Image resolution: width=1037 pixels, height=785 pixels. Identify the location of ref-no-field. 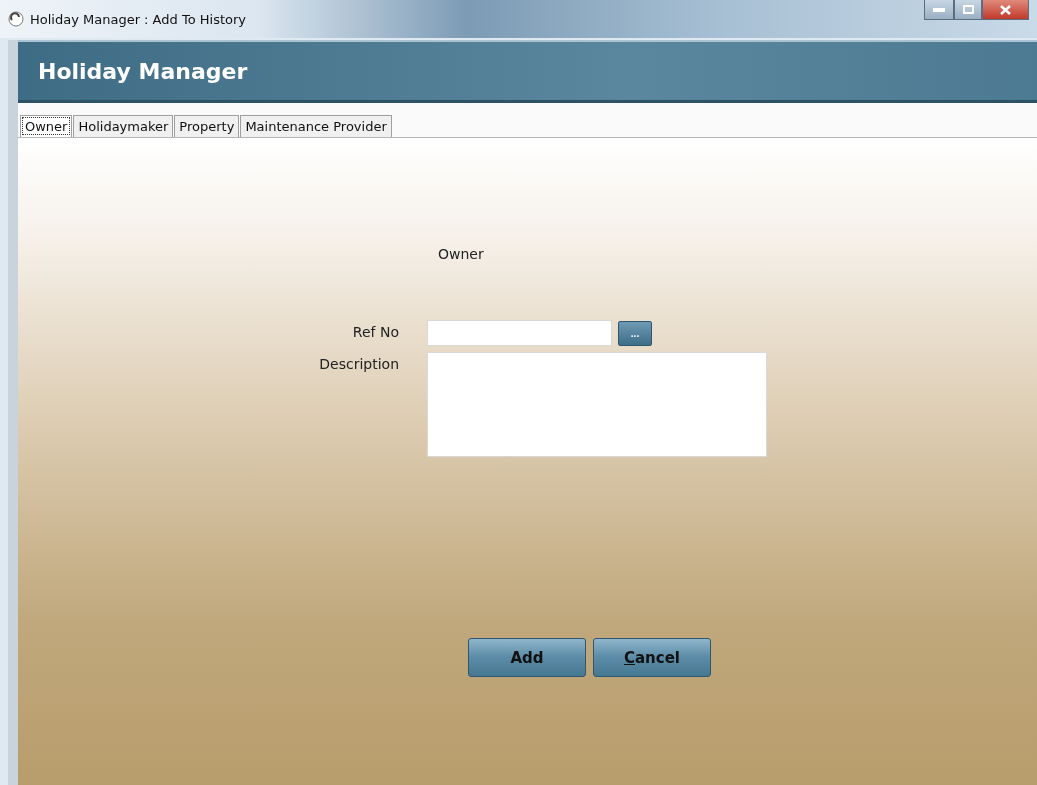
(519, 333).